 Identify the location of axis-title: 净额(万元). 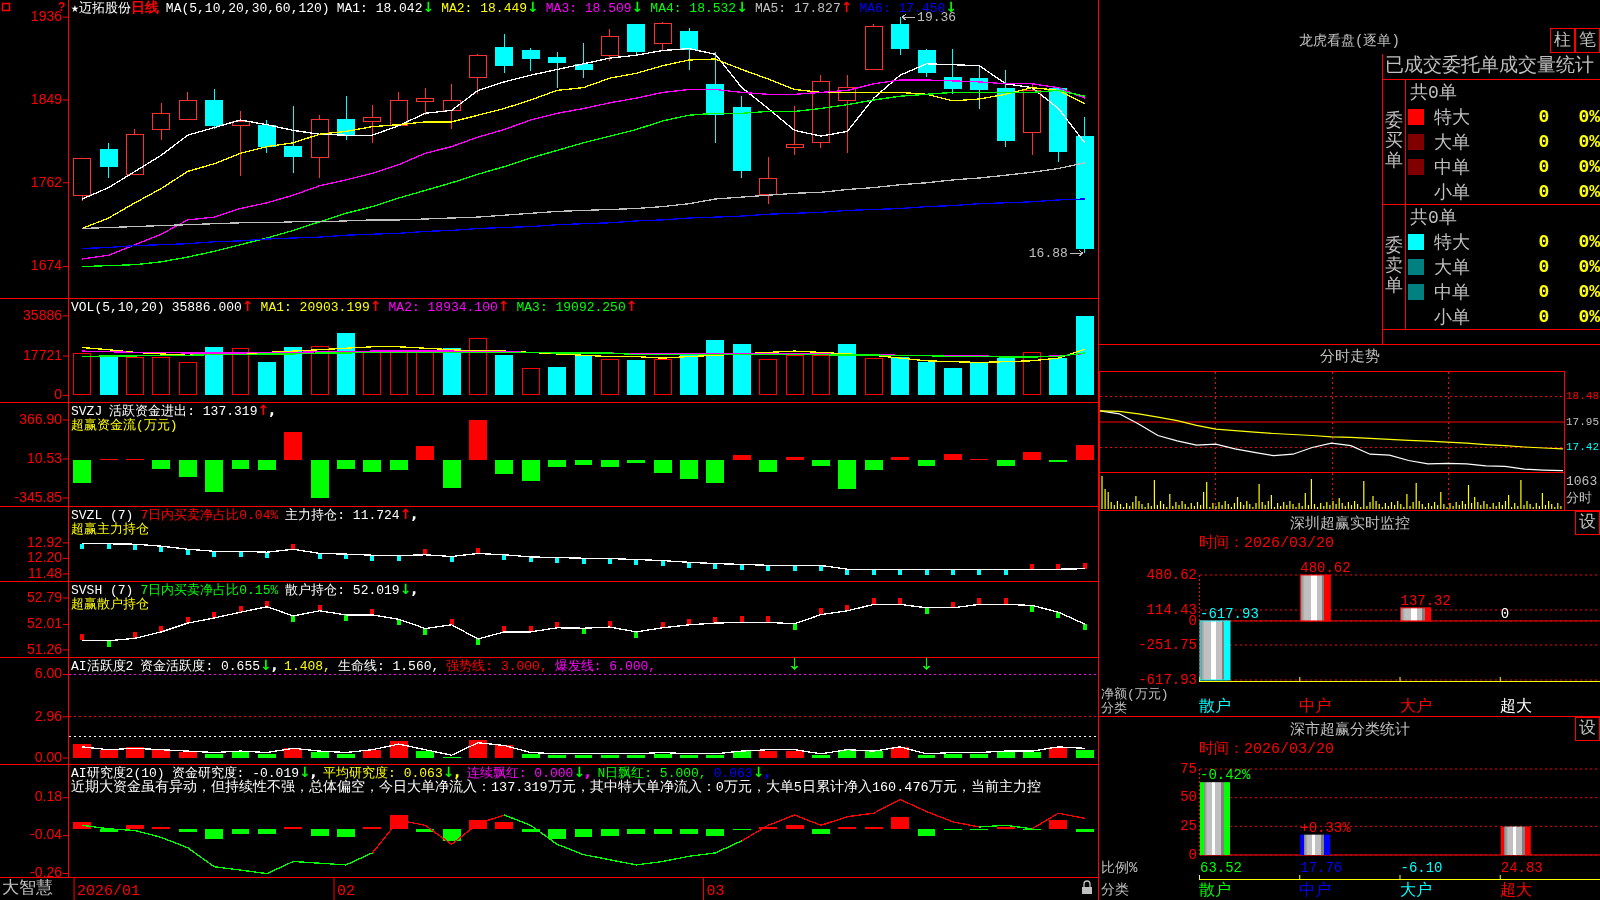
(1135, 695).